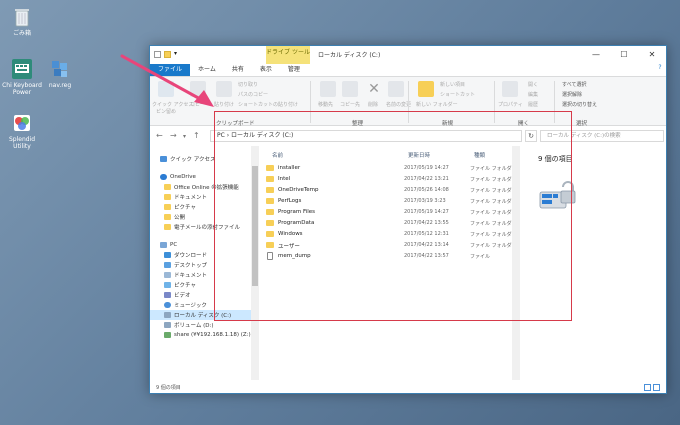 The image size is (680, 425). Describe the element at coordinates (167, 54) in the screenshot. I see `new-folder-quick-icon` at that location.